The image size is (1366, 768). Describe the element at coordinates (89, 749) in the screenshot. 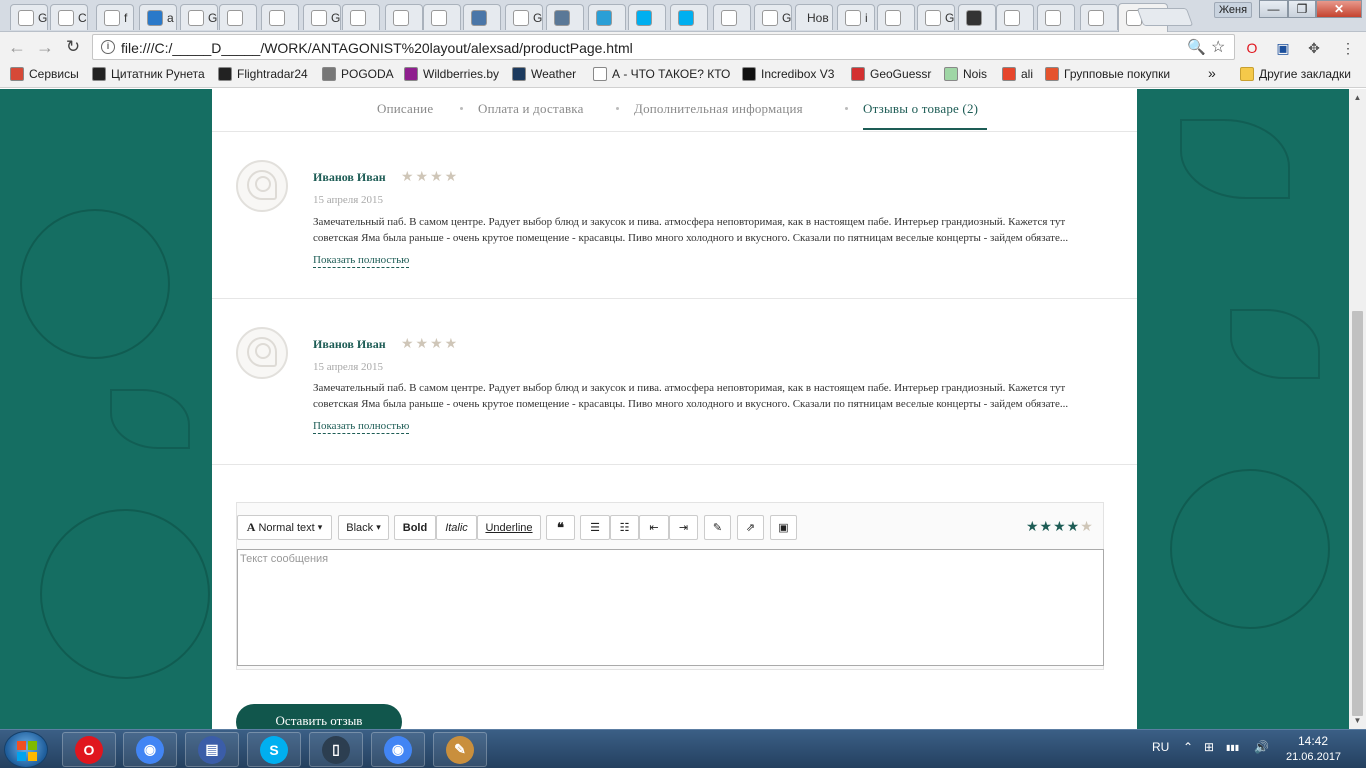

I see `taskbar-app-button: O` at that location.